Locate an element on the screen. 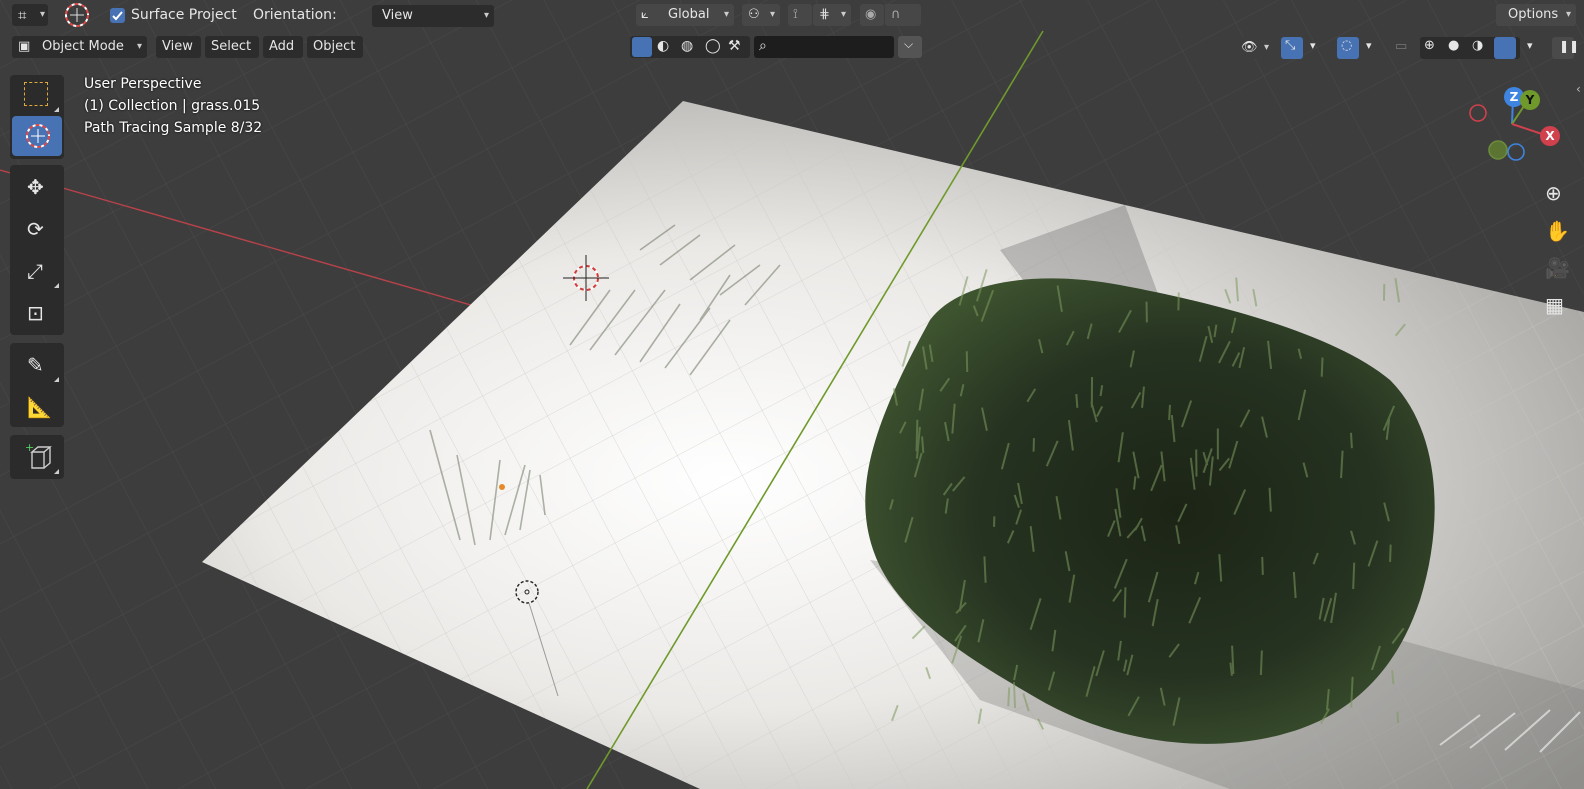 This screenshot has width=1584, height=789. cursor-tool-icon is located at coordinates (77, 15).